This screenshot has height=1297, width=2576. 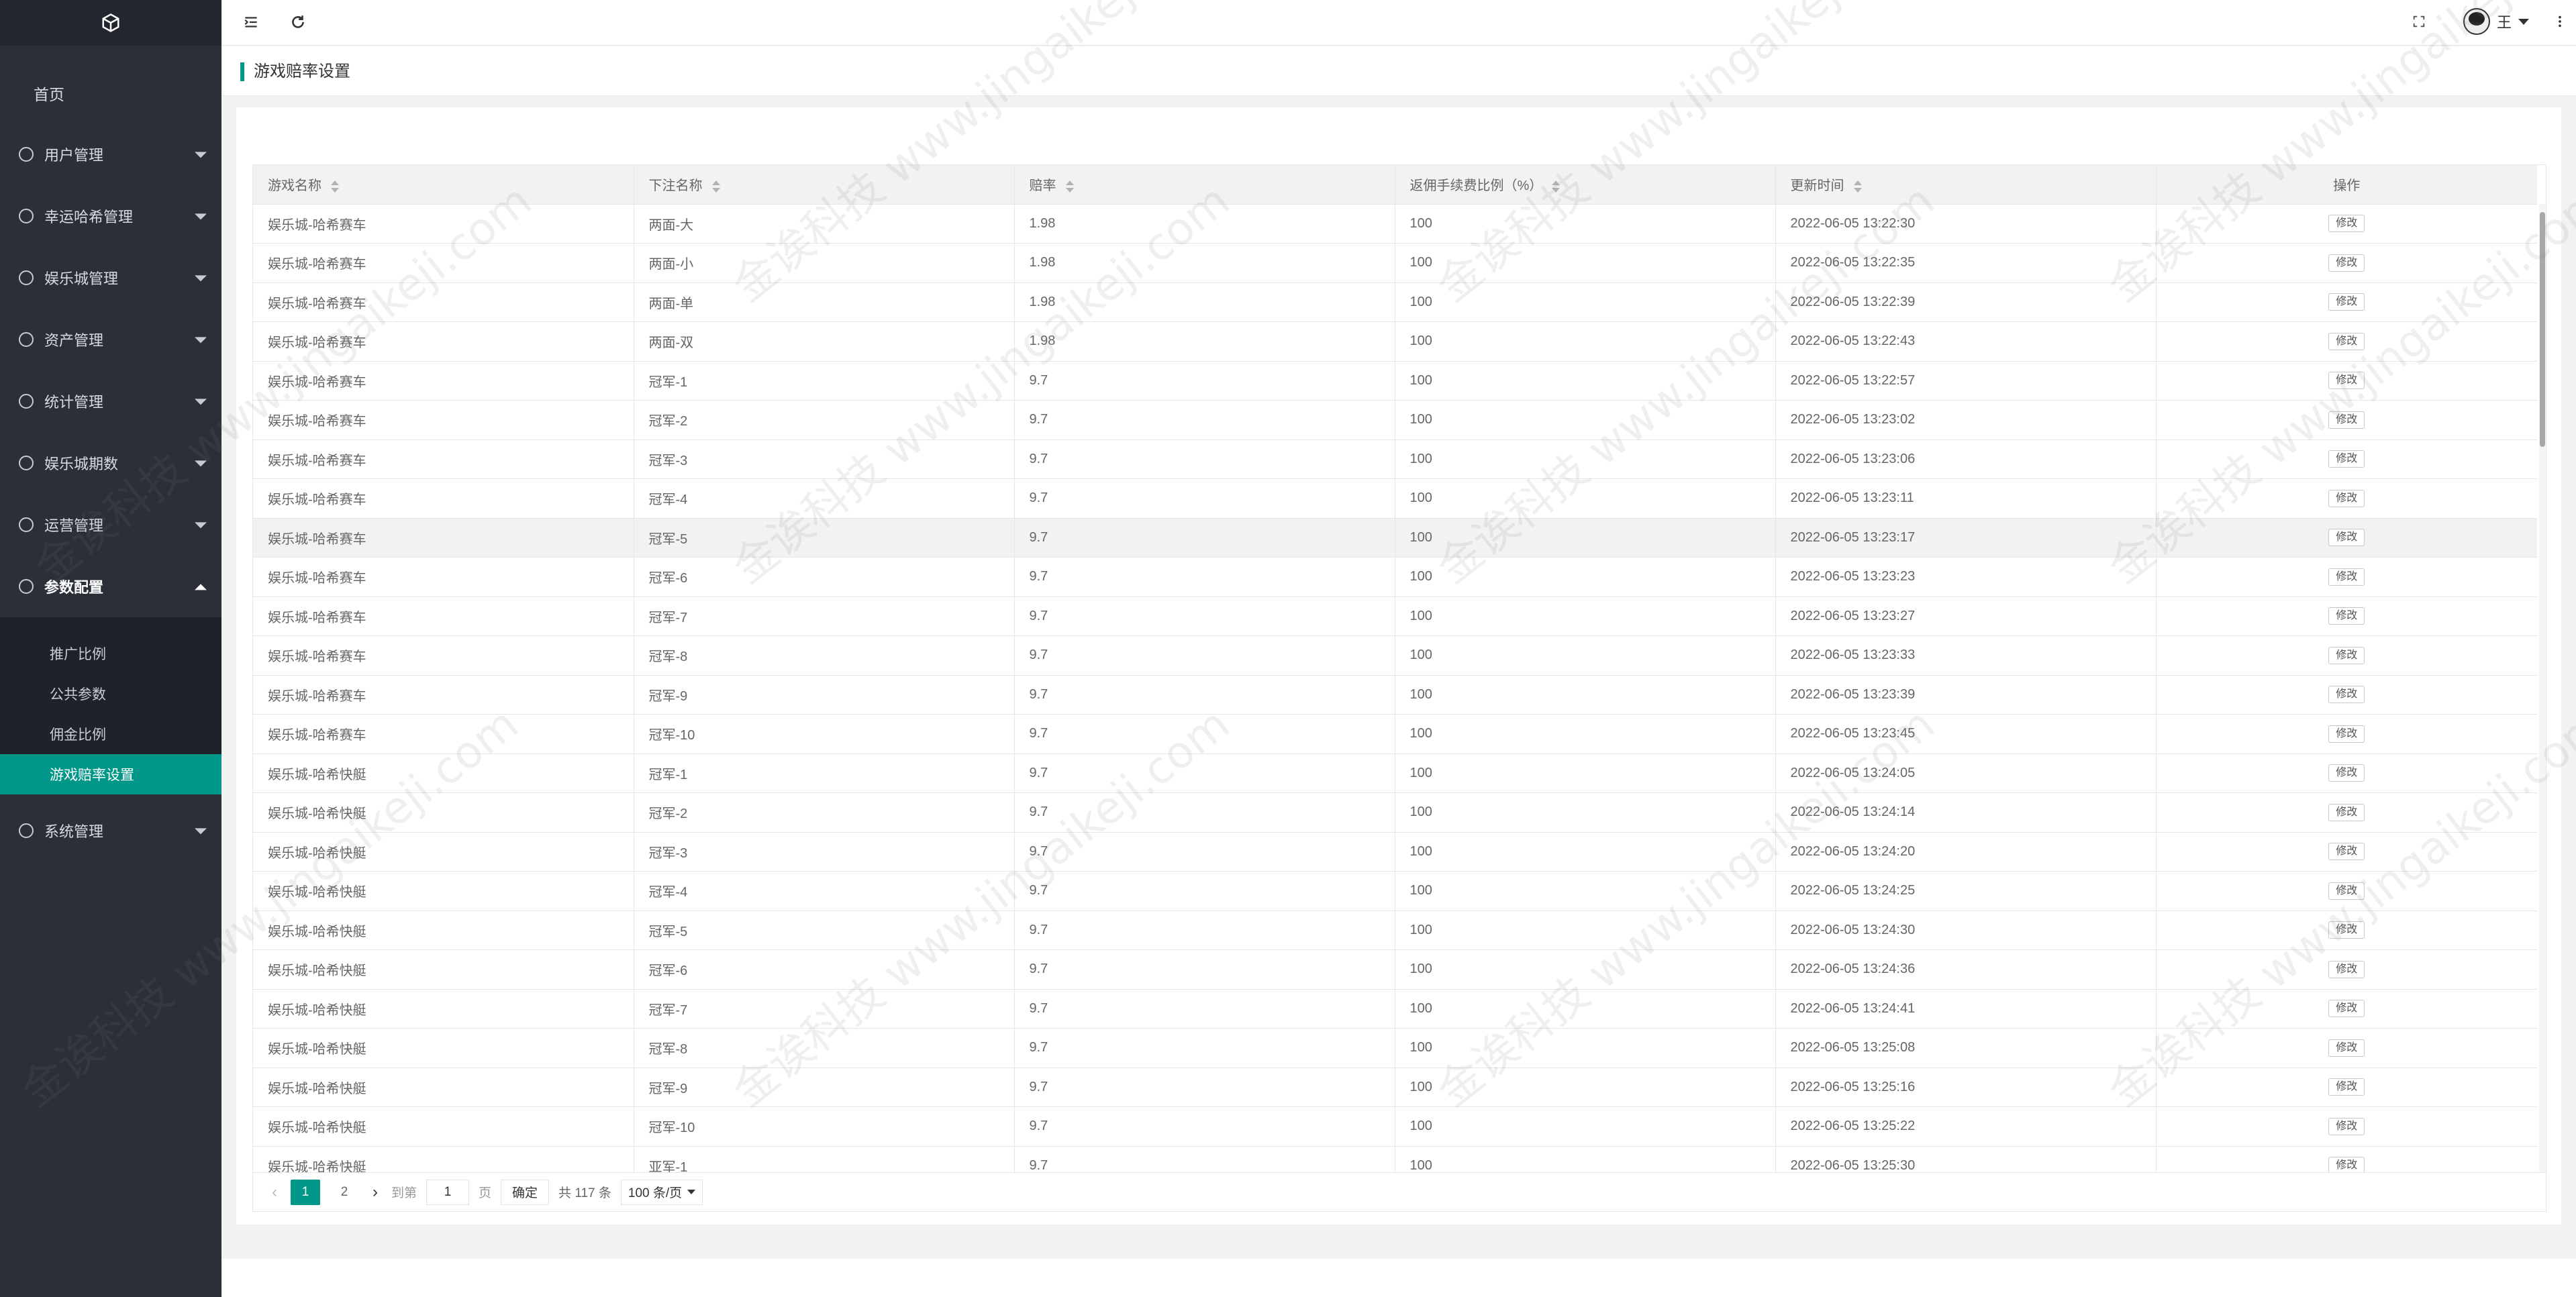 What do you see at coordinates (1395, 1009) in the screenshot?
I see `table-row: 娱乐城-哈希快艇 冠军-7 9.7 100 2022-06-05 13:24:41 修改` at bounding box center [1395, 1009].